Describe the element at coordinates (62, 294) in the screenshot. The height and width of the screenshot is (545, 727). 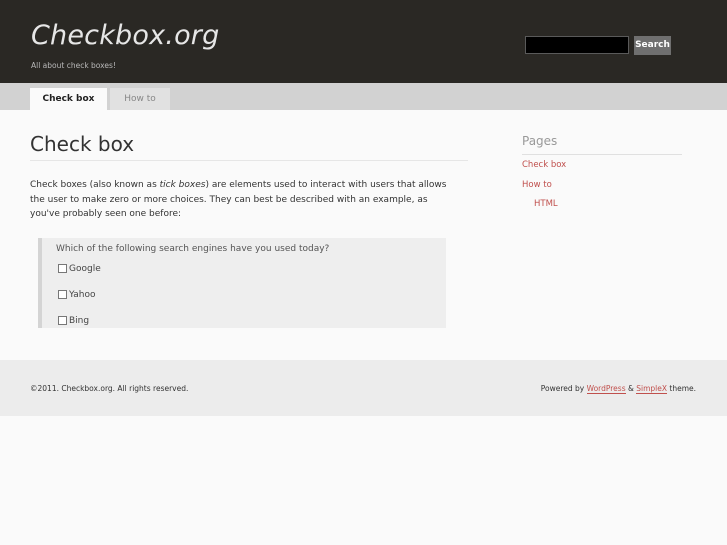
I see `yahoo-checkbox` at that location.